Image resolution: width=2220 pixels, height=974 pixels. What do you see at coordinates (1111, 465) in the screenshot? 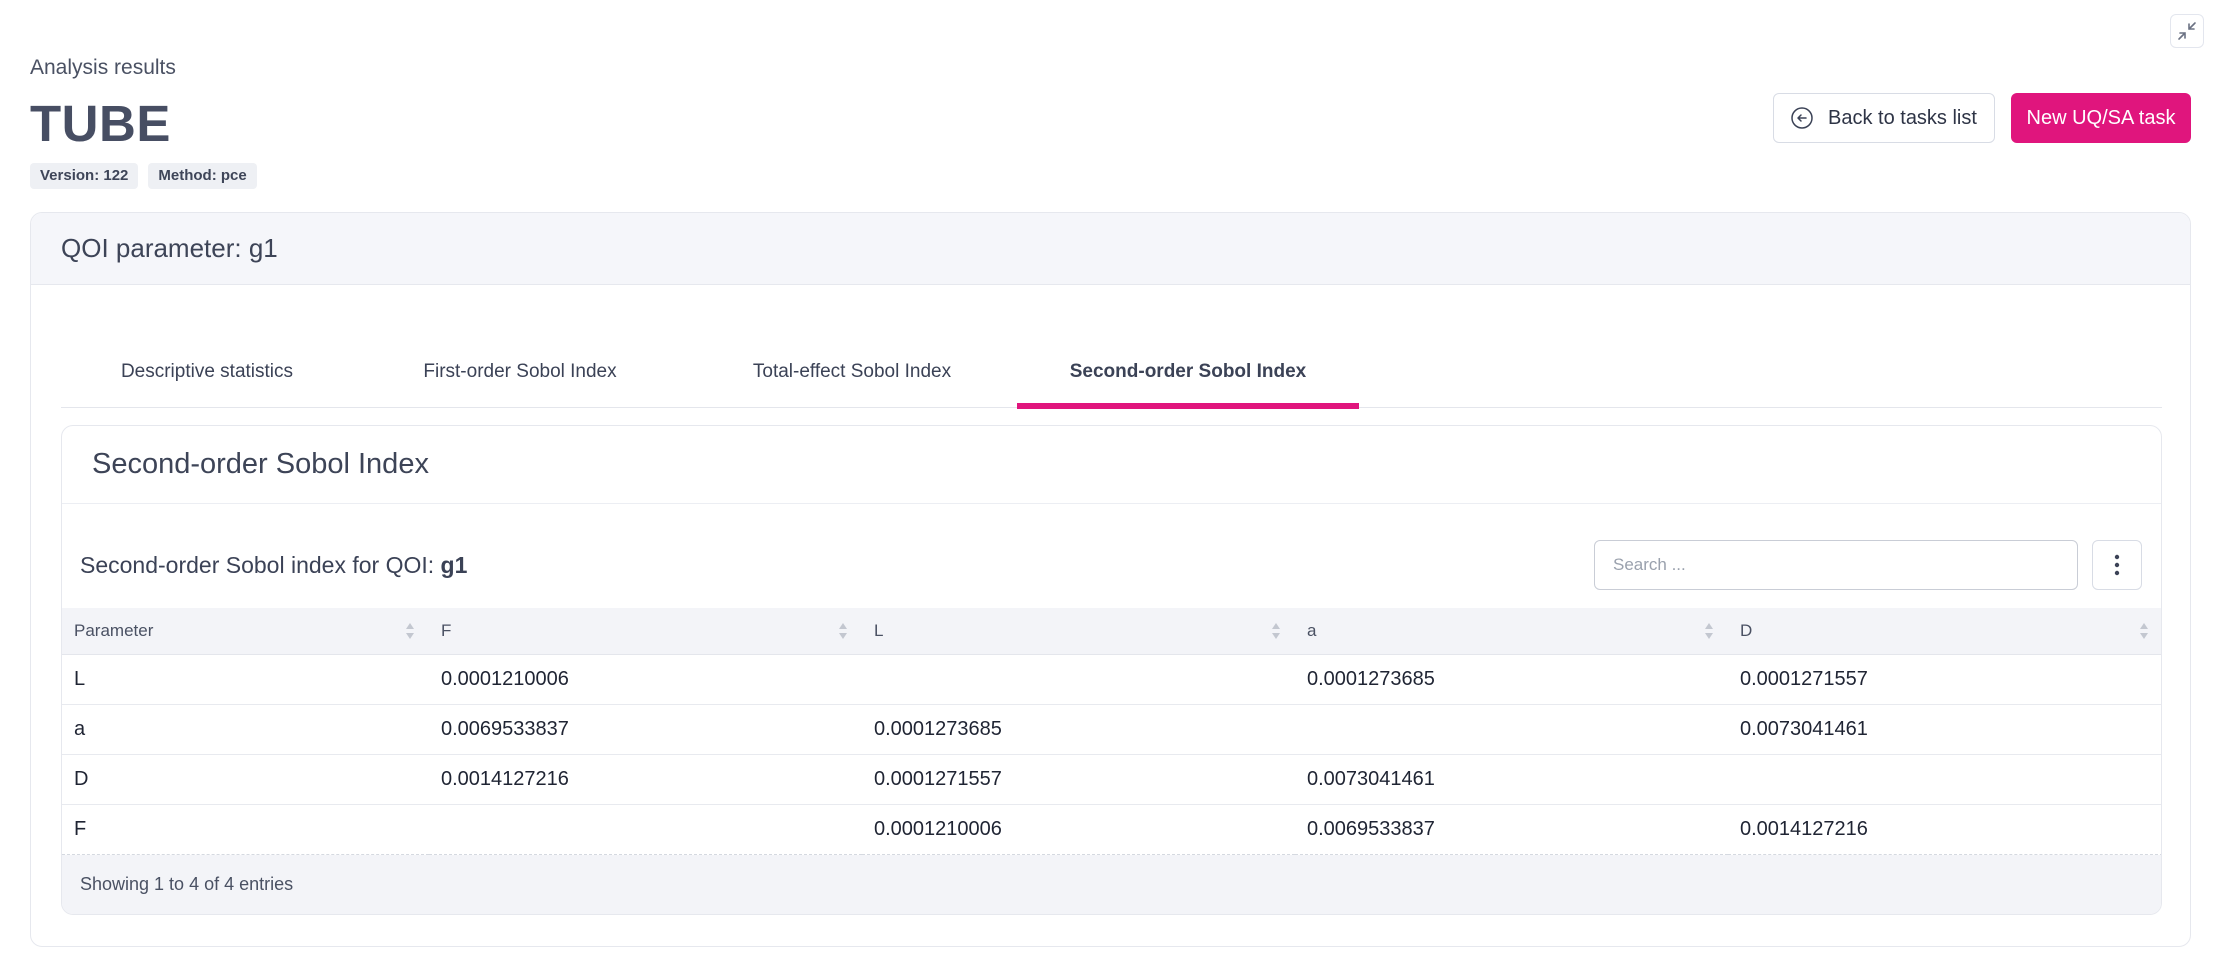
I see `panel-header: Second-order Sobol Index` at bounding box center [1111, 465].